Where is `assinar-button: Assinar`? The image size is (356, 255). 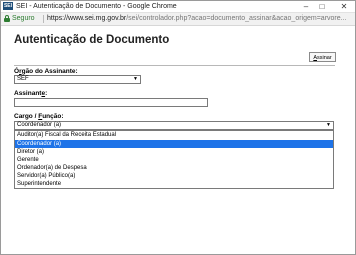
assinar-button: Assinar is located at coordinates (322, 57).